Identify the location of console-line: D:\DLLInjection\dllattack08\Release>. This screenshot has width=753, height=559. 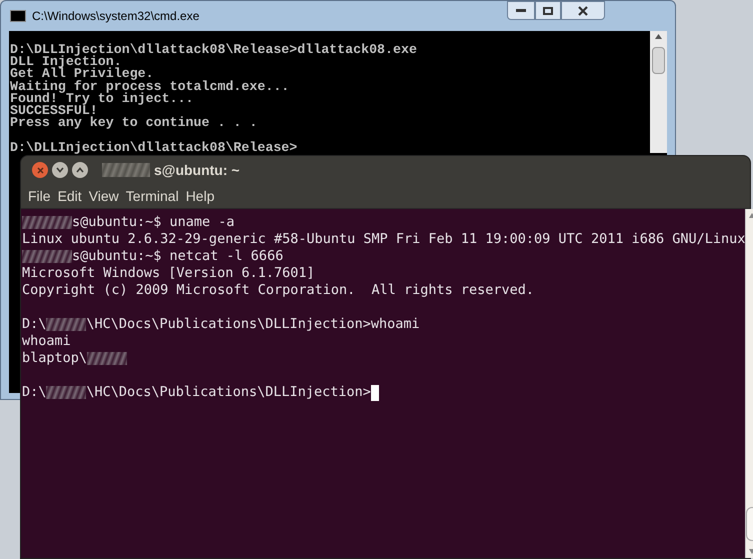
(154, 147).